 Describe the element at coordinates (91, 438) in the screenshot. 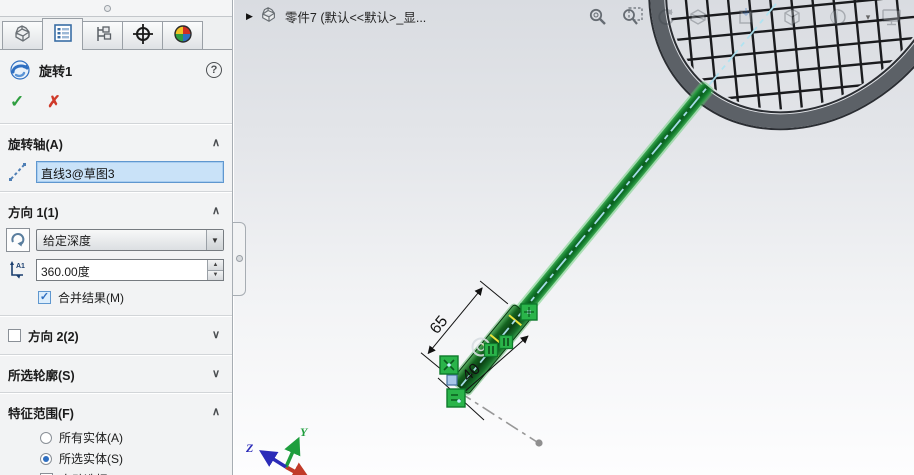

I see `all-bodies-label: 所有实体(A)` at that location.